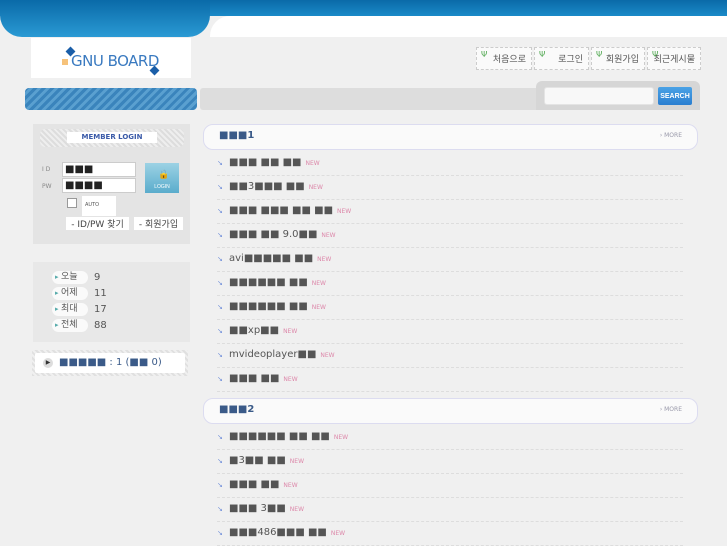  What do you see at coordinates (99, 206) in the screenshot?
I see `auto-label: AUTO` at bounding box center [99, 206].